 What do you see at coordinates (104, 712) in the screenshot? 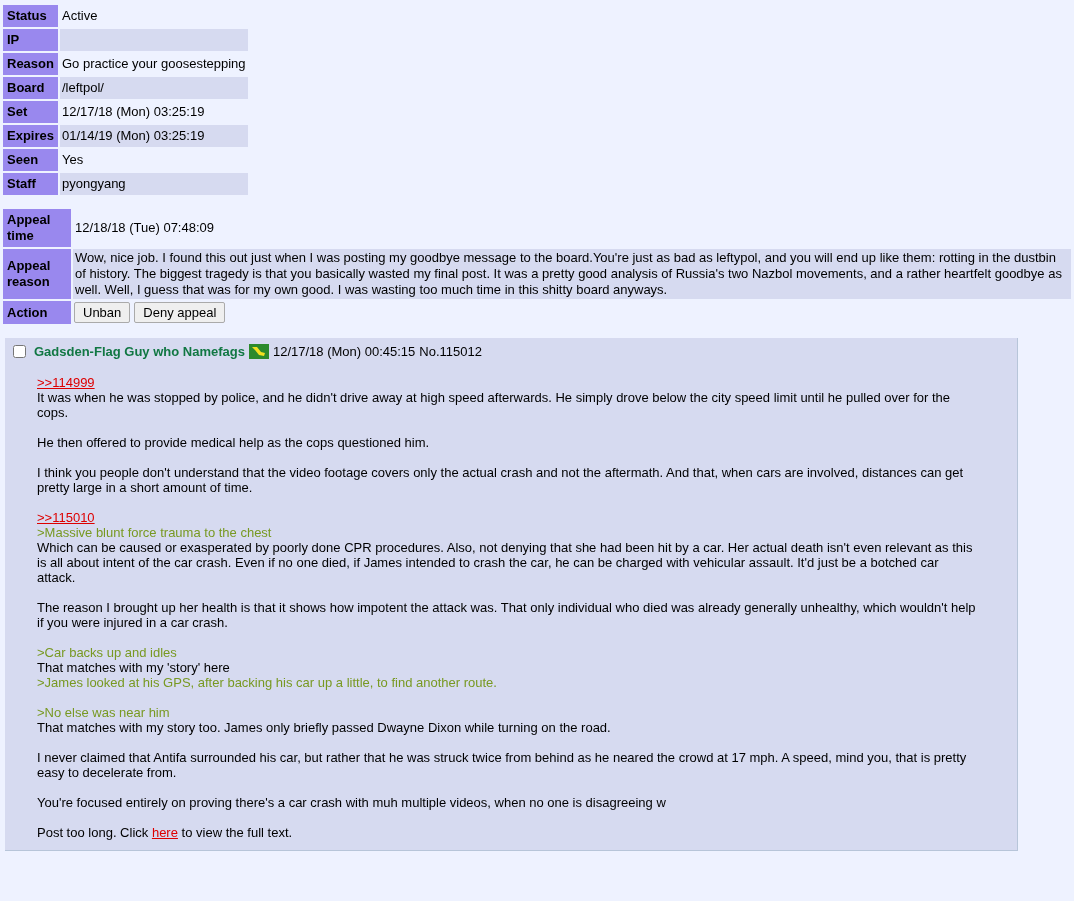
I see `quote-text: >No else was near him` at bounding box center [104, 712].